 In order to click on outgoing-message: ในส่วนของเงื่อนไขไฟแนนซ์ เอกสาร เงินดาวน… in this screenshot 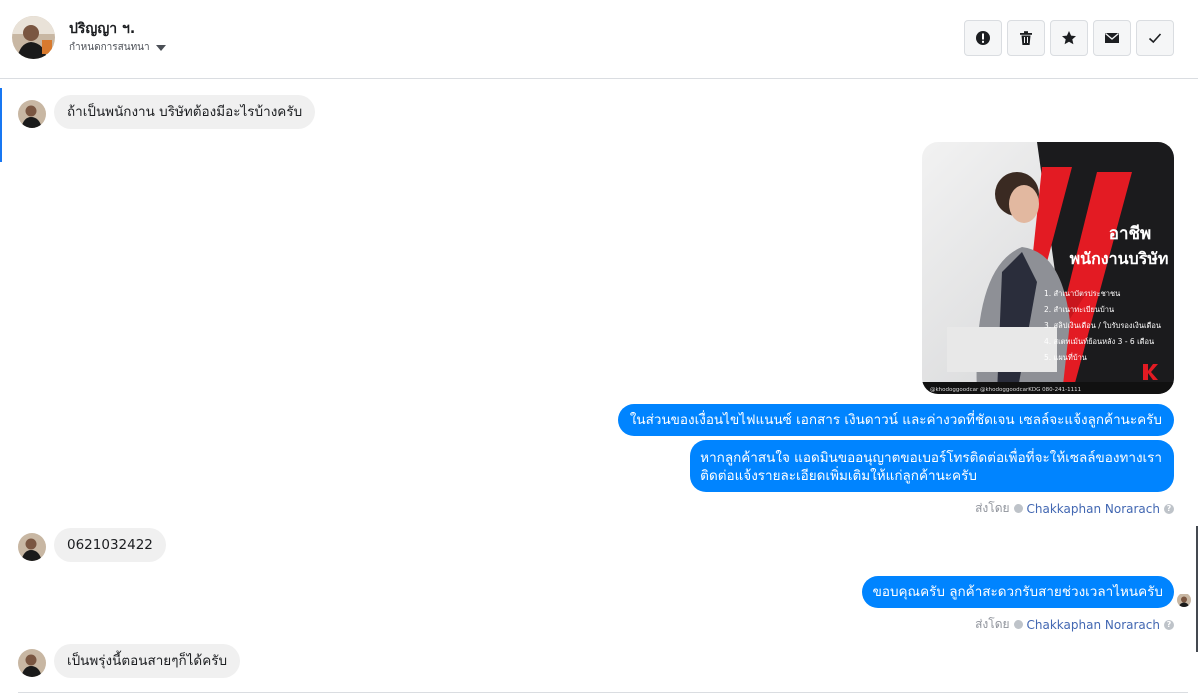, I will do `click(895, 420)`.